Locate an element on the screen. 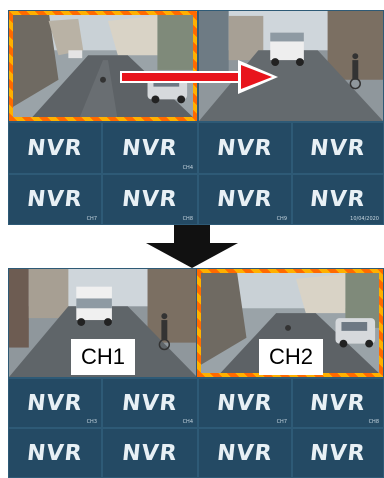 This screenshot has height=478, width=384. channel-label-ch1: CH1 is located at coordinates (103, 357).